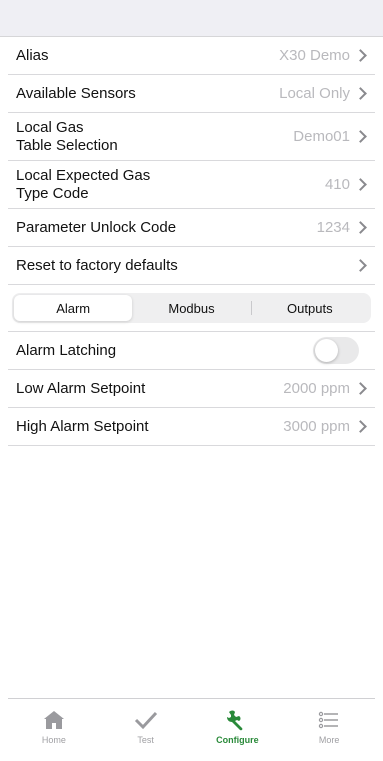 The width and height of the screenshot is (383, 761). What do you see at coordinates (237, 720) in the screenshot?
I see `wrench-icon` at bounding box center [237, 720].